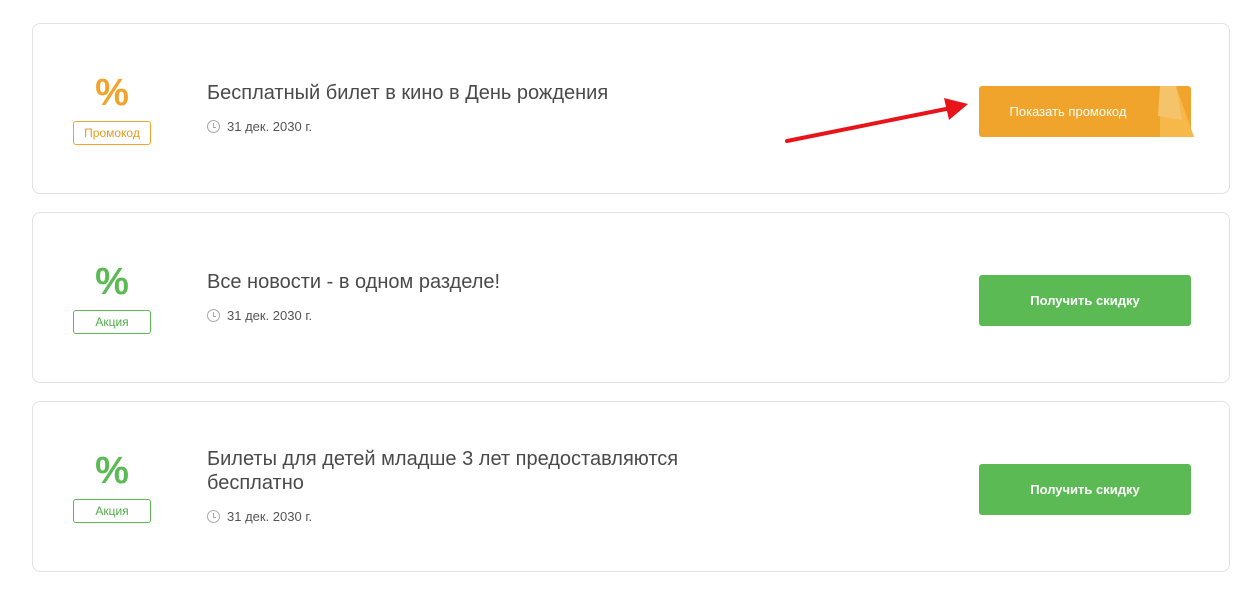  I want to click on offer-type-tag: Промокод, so click(112, 132).